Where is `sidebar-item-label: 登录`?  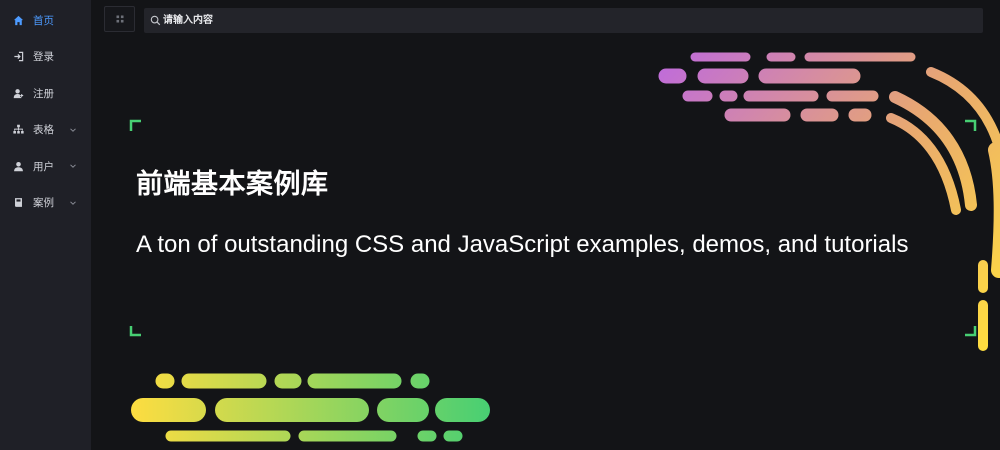 sidebar-item-label: 登录 is located at coordinates (43, 57).